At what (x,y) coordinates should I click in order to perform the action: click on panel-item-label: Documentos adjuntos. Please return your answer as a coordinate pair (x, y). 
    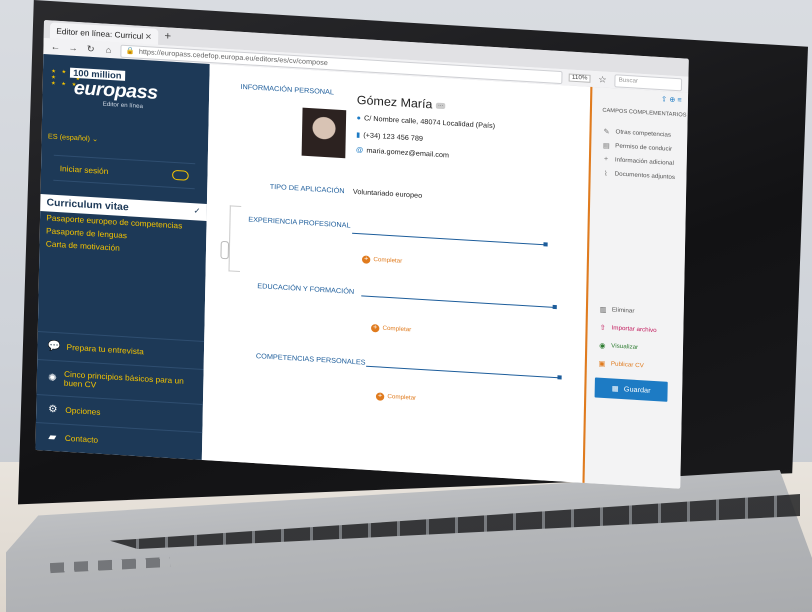
    Looking at the image, I should click on (645, 176).